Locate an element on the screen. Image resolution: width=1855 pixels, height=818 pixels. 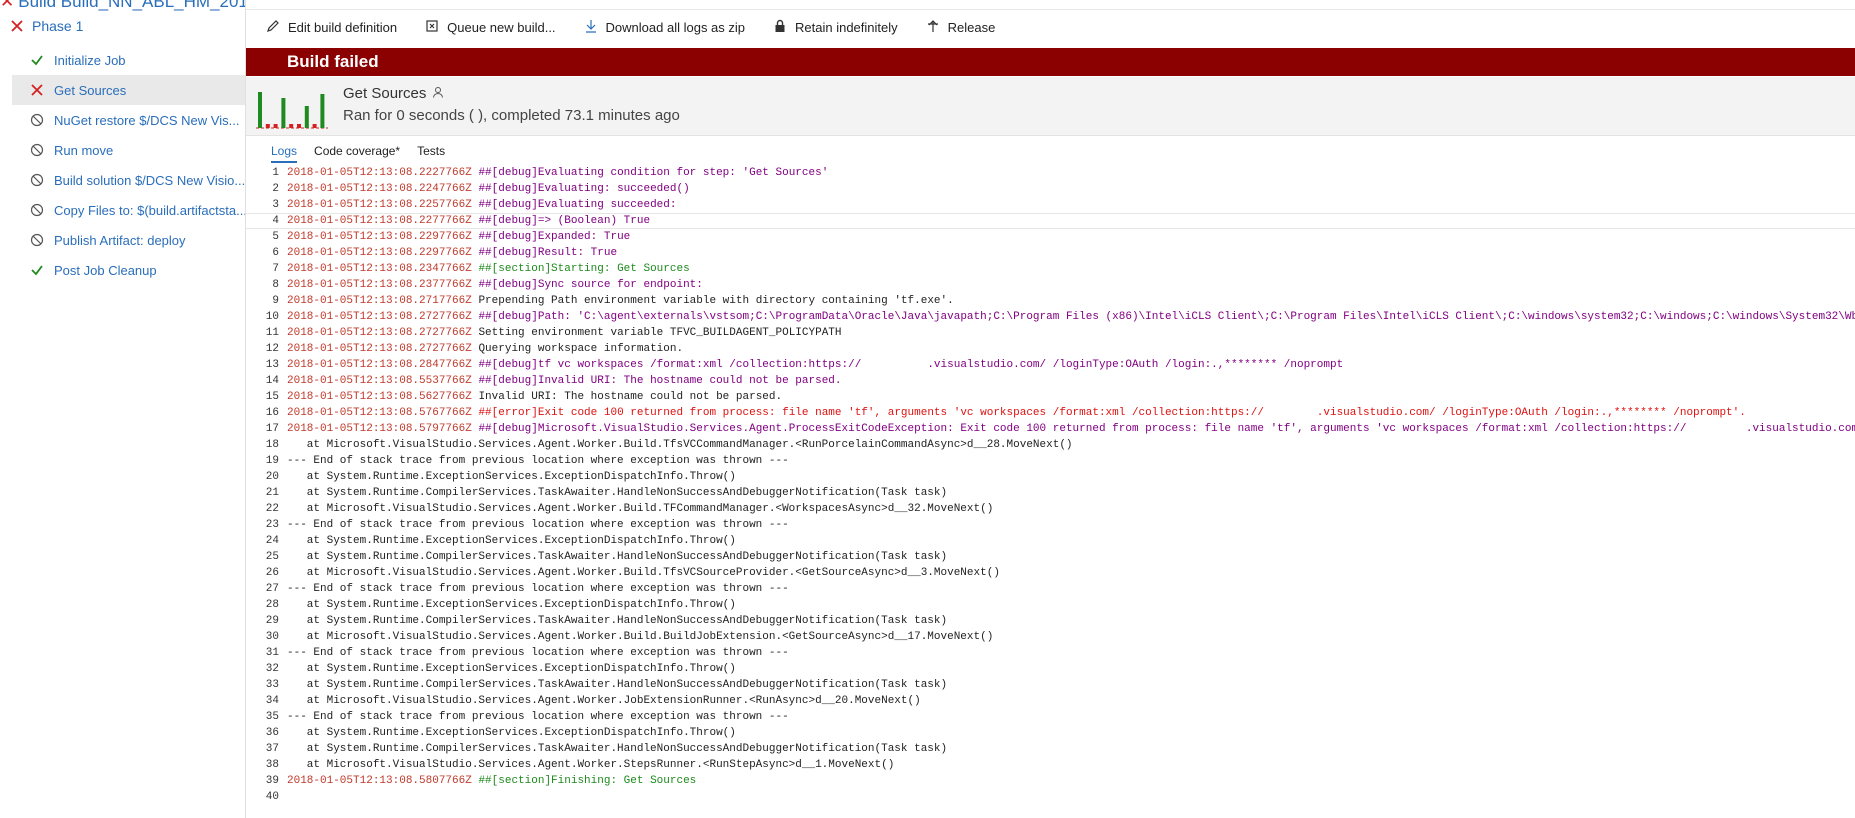
phase-label: Phase 1 is located at coordinates (58, 26).